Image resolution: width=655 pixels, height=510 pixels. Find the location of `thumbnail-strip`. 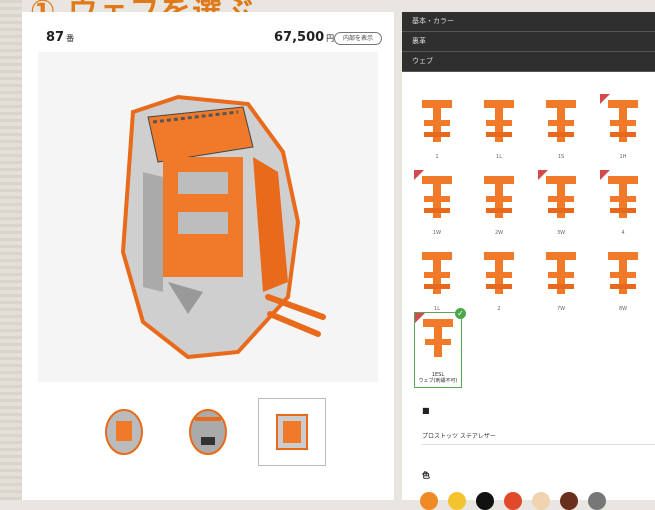

thumbnail-strip is located at coordinates (208, 432).